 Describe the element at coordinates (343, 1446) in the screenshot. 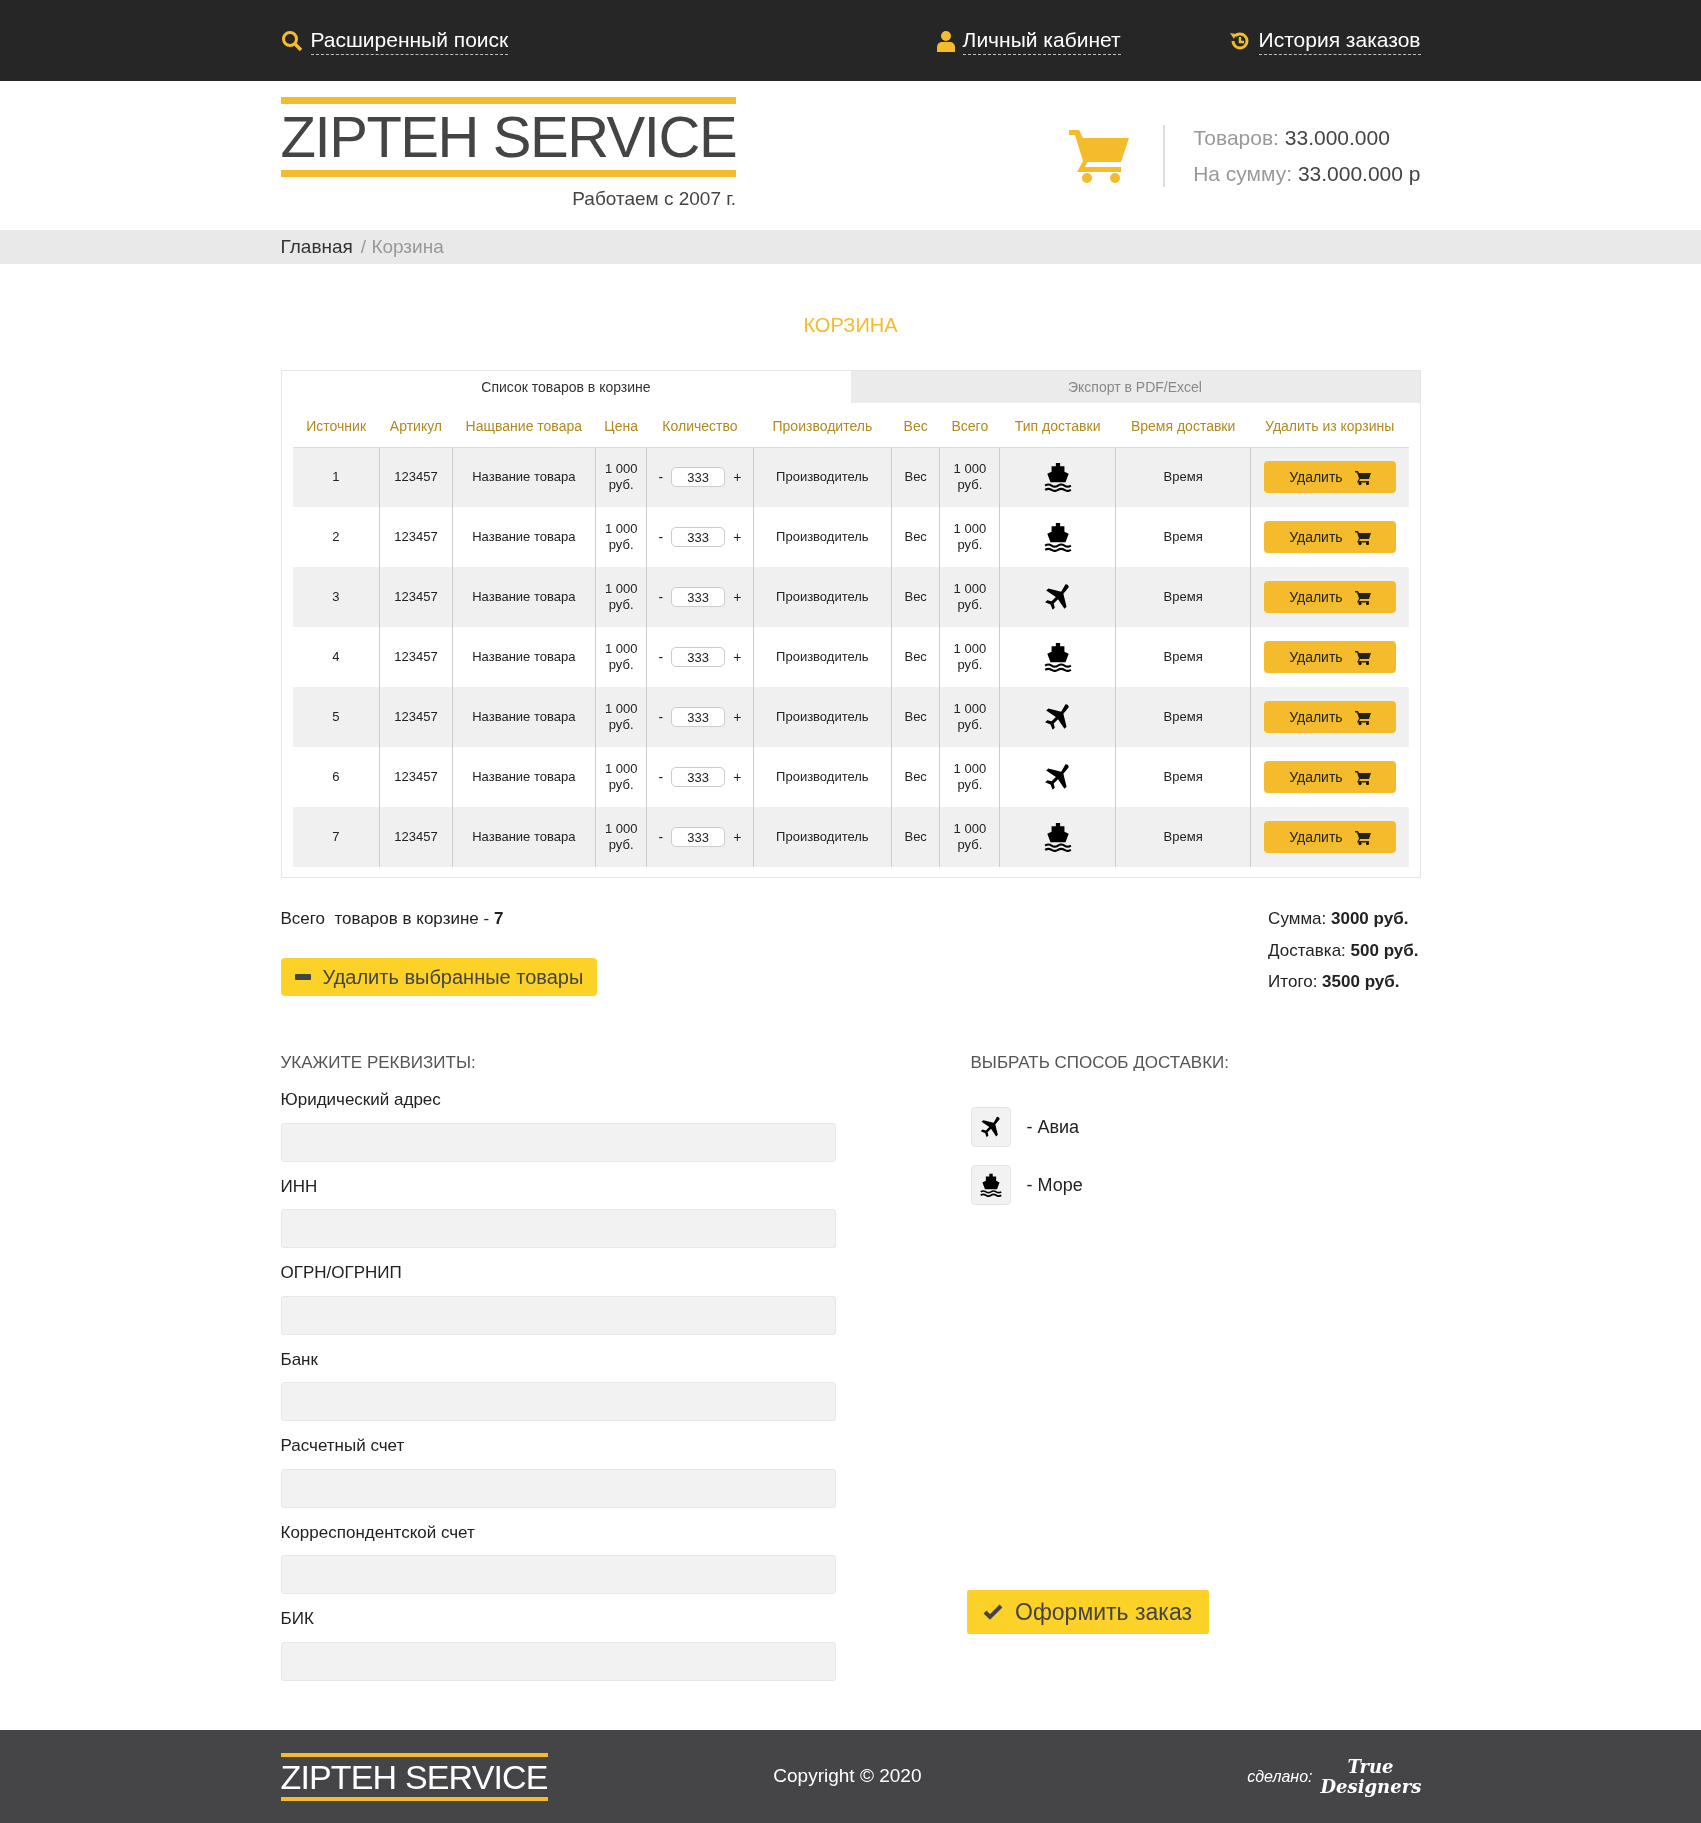

I see `field-label: Расчетный счет` at that location.